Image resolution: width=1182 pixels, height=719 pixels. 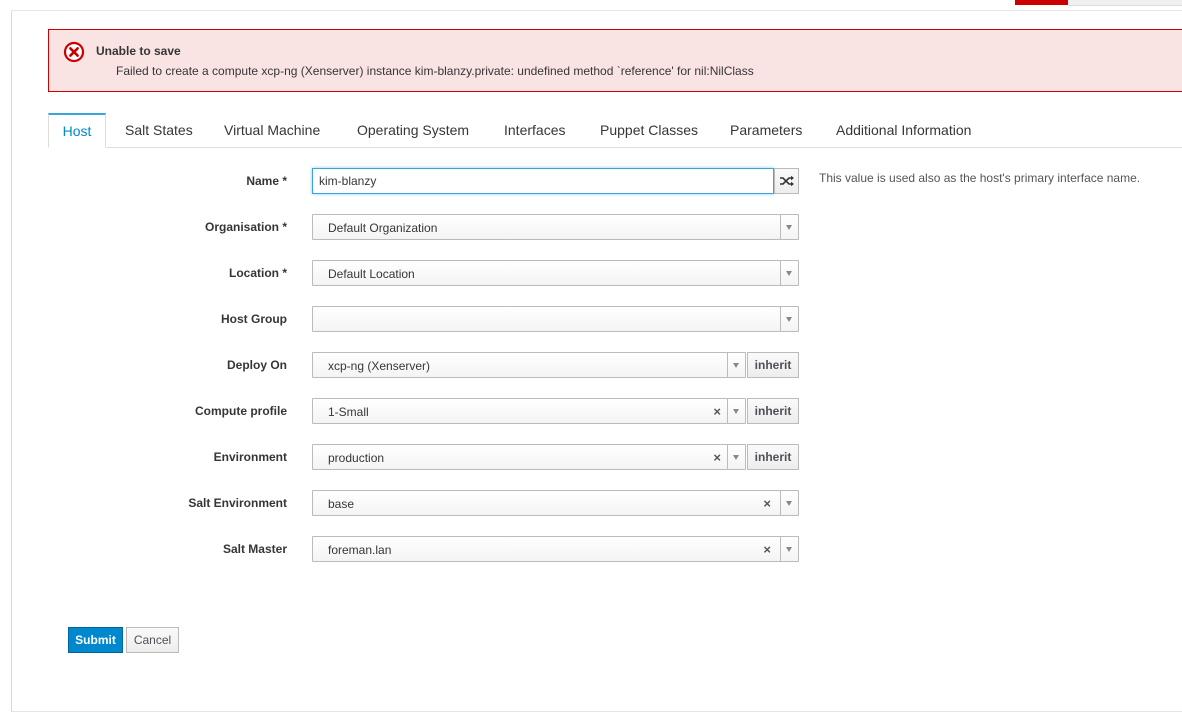 What do you see at coordinates (529, 457) in the screenshot?
I see `environment-select: production ×` at bounding box center [529, 457].